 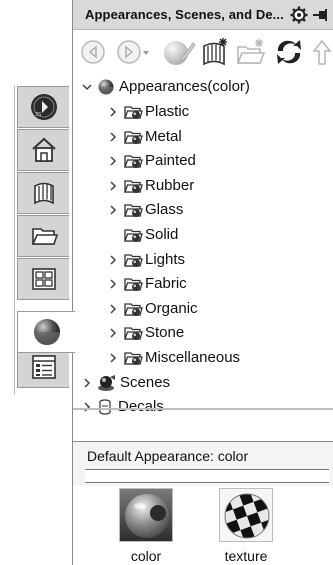 I want to click on view-palette-icon, so click(x=43, y=279).